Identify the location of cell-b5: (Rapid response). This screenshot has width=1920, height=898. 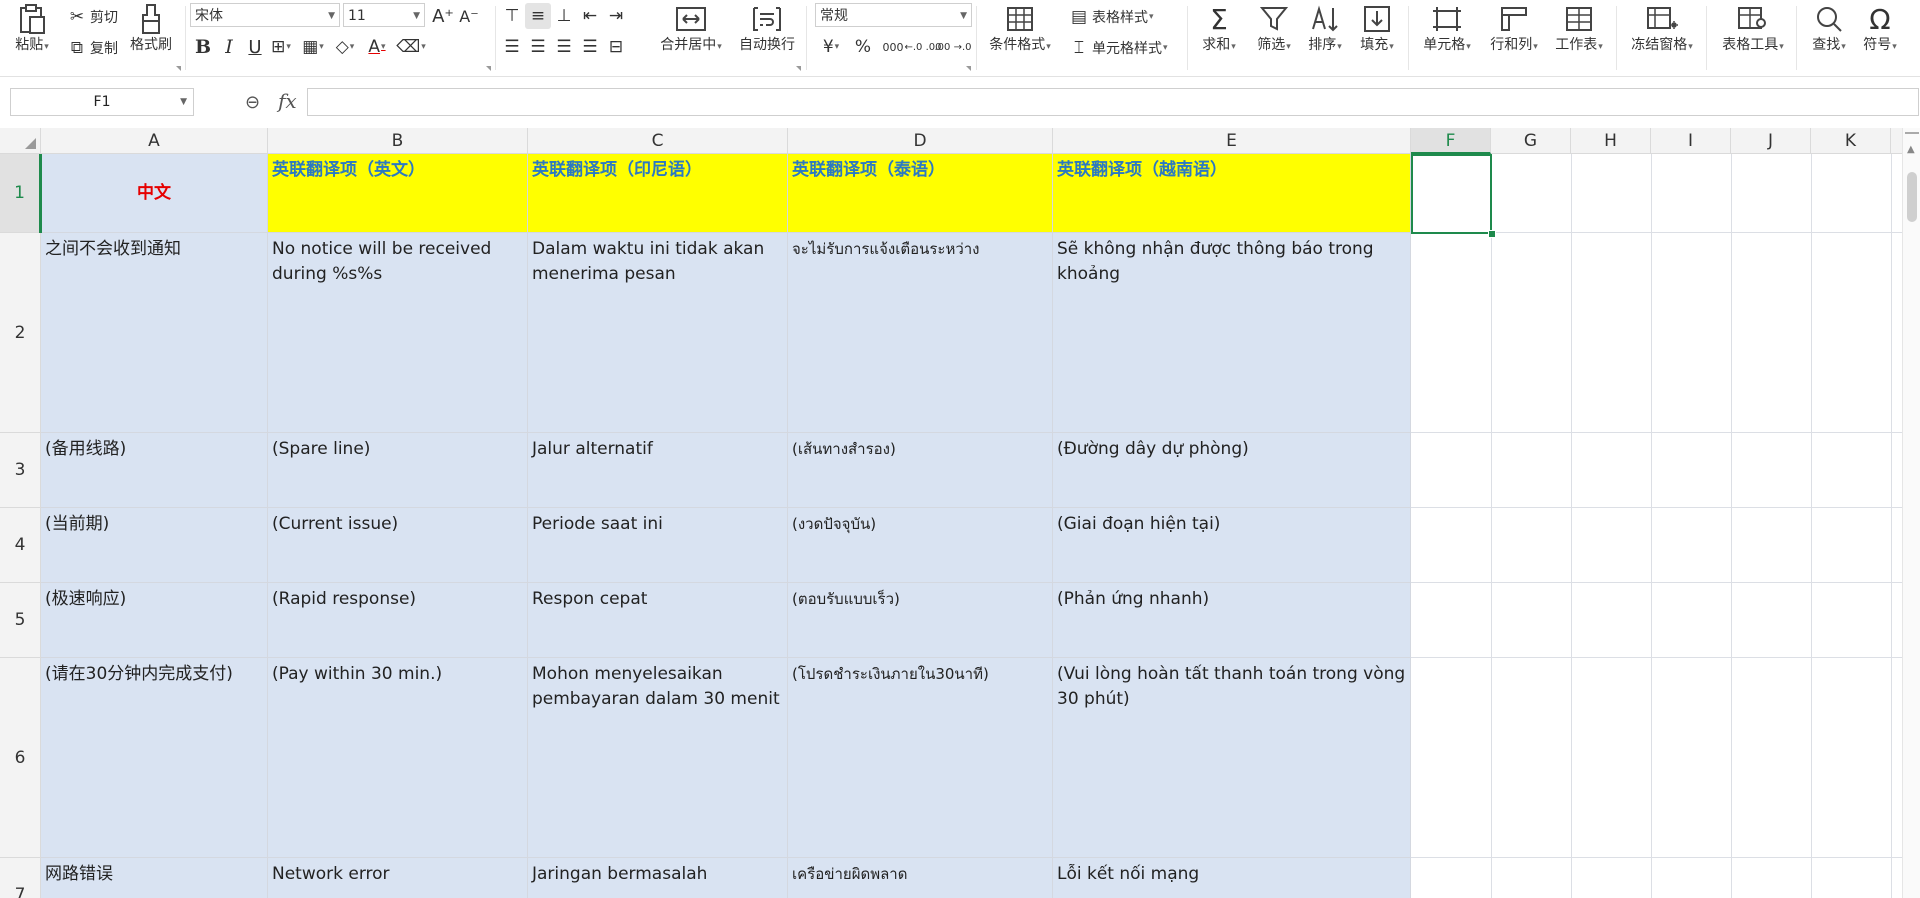
(398, 620).